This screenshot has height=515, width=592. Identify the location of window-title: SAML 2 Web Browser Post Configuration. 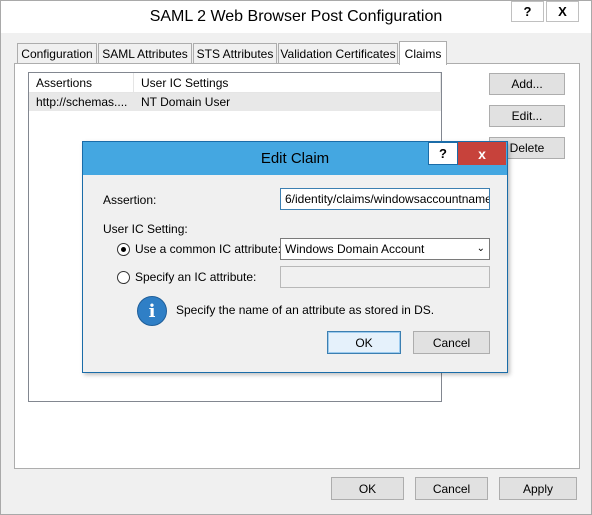
(296, 16).